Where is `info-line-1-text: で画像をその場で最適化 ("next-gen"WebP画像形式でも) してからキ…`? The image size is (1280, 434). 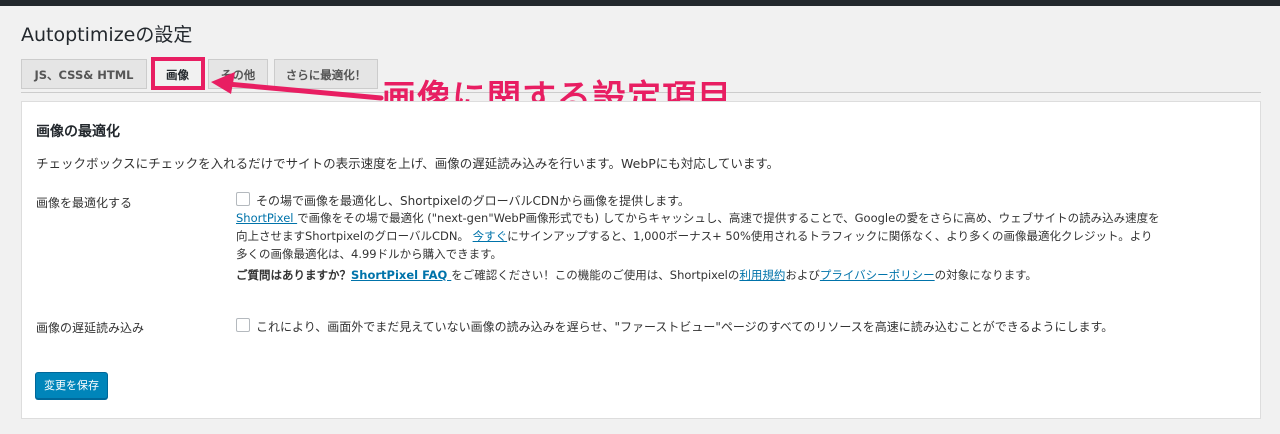
info-line-1-text: で画像をその場で最適化 ("next-gen"WebP画像形式でも) してからキ… is located at coordinates (728, 218).